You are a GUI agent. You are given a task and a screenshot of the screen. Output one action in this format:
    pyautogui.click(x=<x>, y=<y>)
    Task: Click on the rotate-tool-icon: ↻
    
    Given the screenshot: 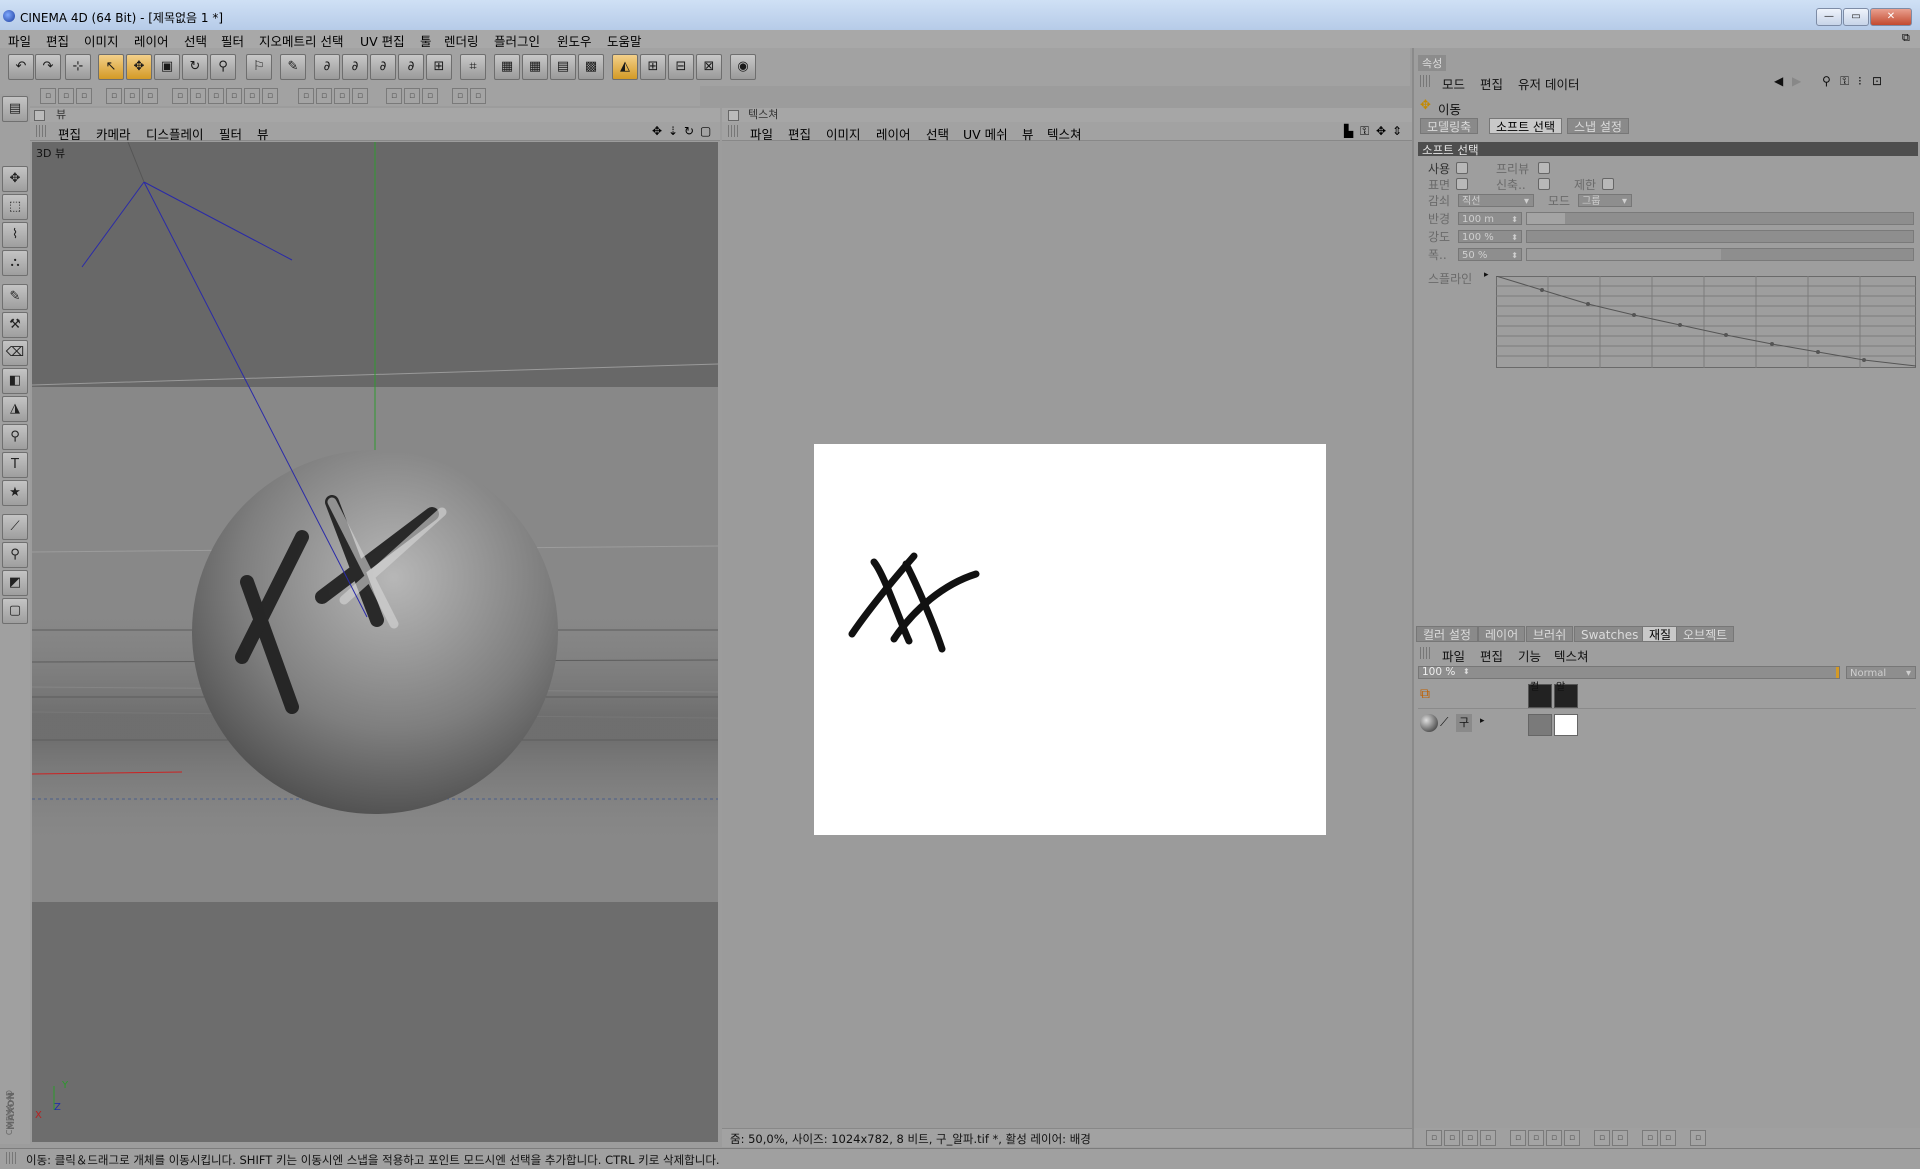 What is the action you would take?
    pyautogui.click(x=195, y=67)
    